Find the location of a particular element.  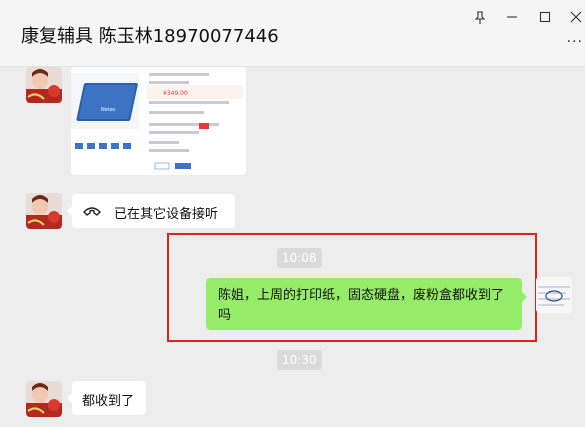

phone-icon is located at coordinates (92, 213).